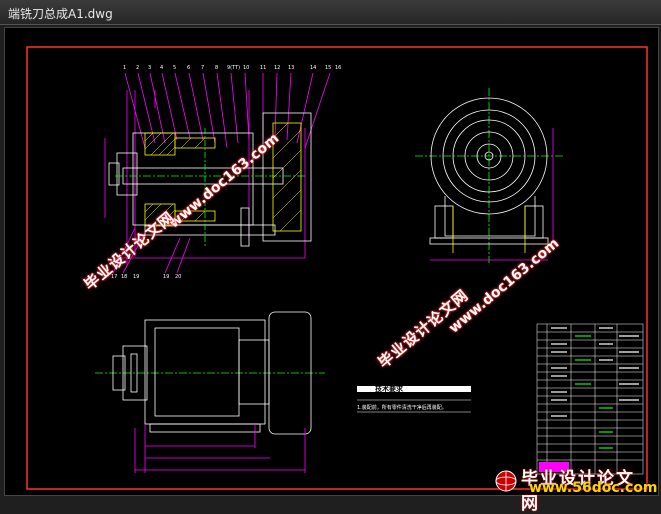  I want to click on balloon-3: 3, so click(150, 68).